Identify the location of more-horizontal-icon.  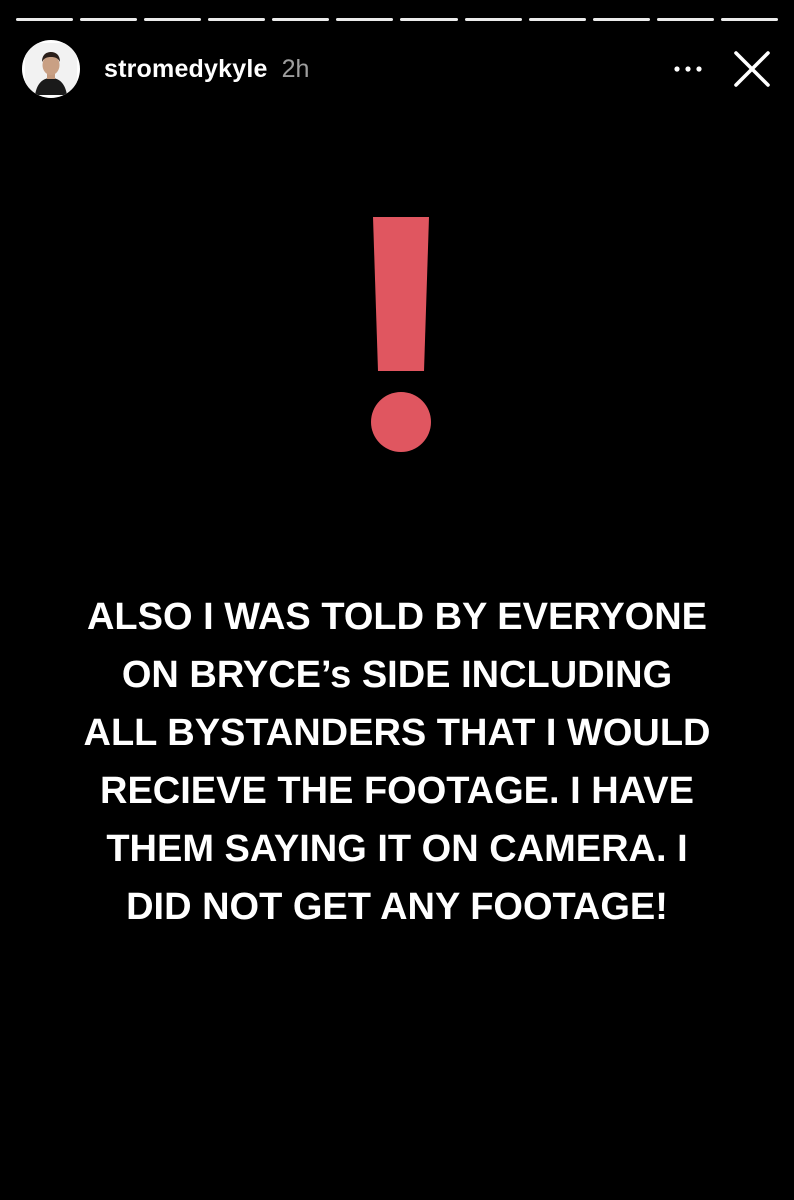
(688, 69).